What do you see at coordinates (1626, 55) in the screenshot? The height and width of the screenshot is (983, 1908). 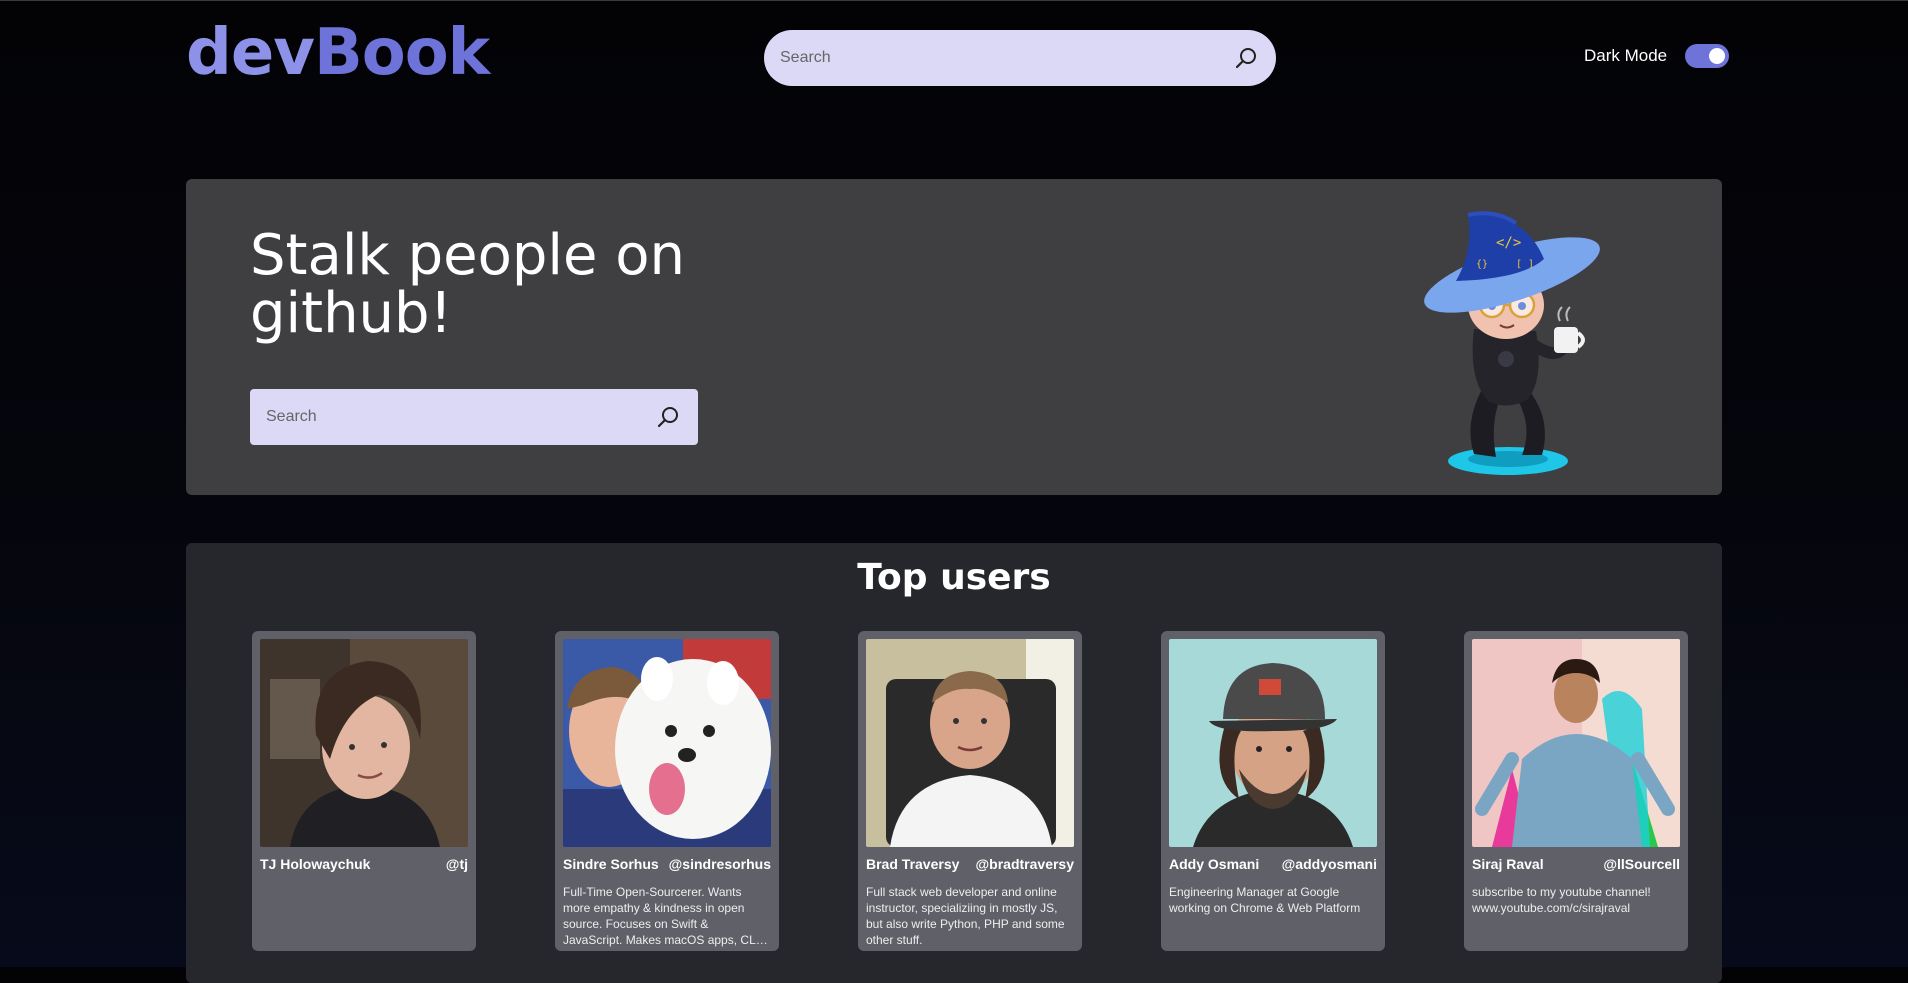 I see `dark-mode-label: Dark Mode` at bounding box center [1626, 55].